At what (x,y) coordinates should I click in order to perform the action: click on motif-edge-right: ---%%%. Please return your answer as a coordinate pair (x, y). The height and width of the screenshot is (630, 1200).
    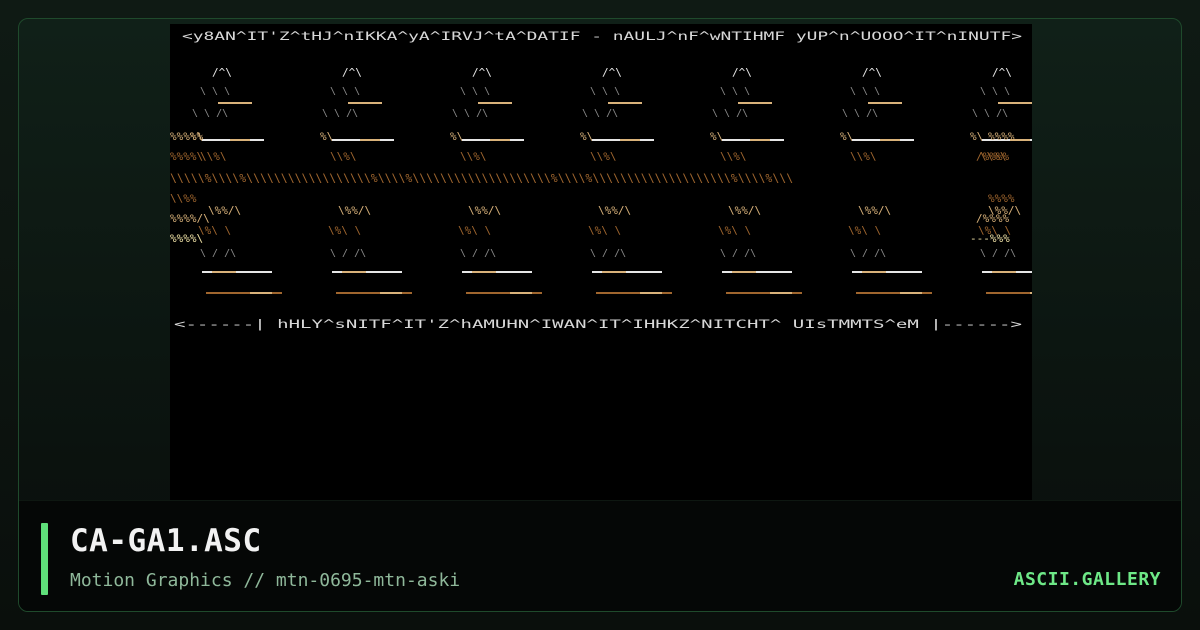
    Looking at the image, I should click on (990, 238).